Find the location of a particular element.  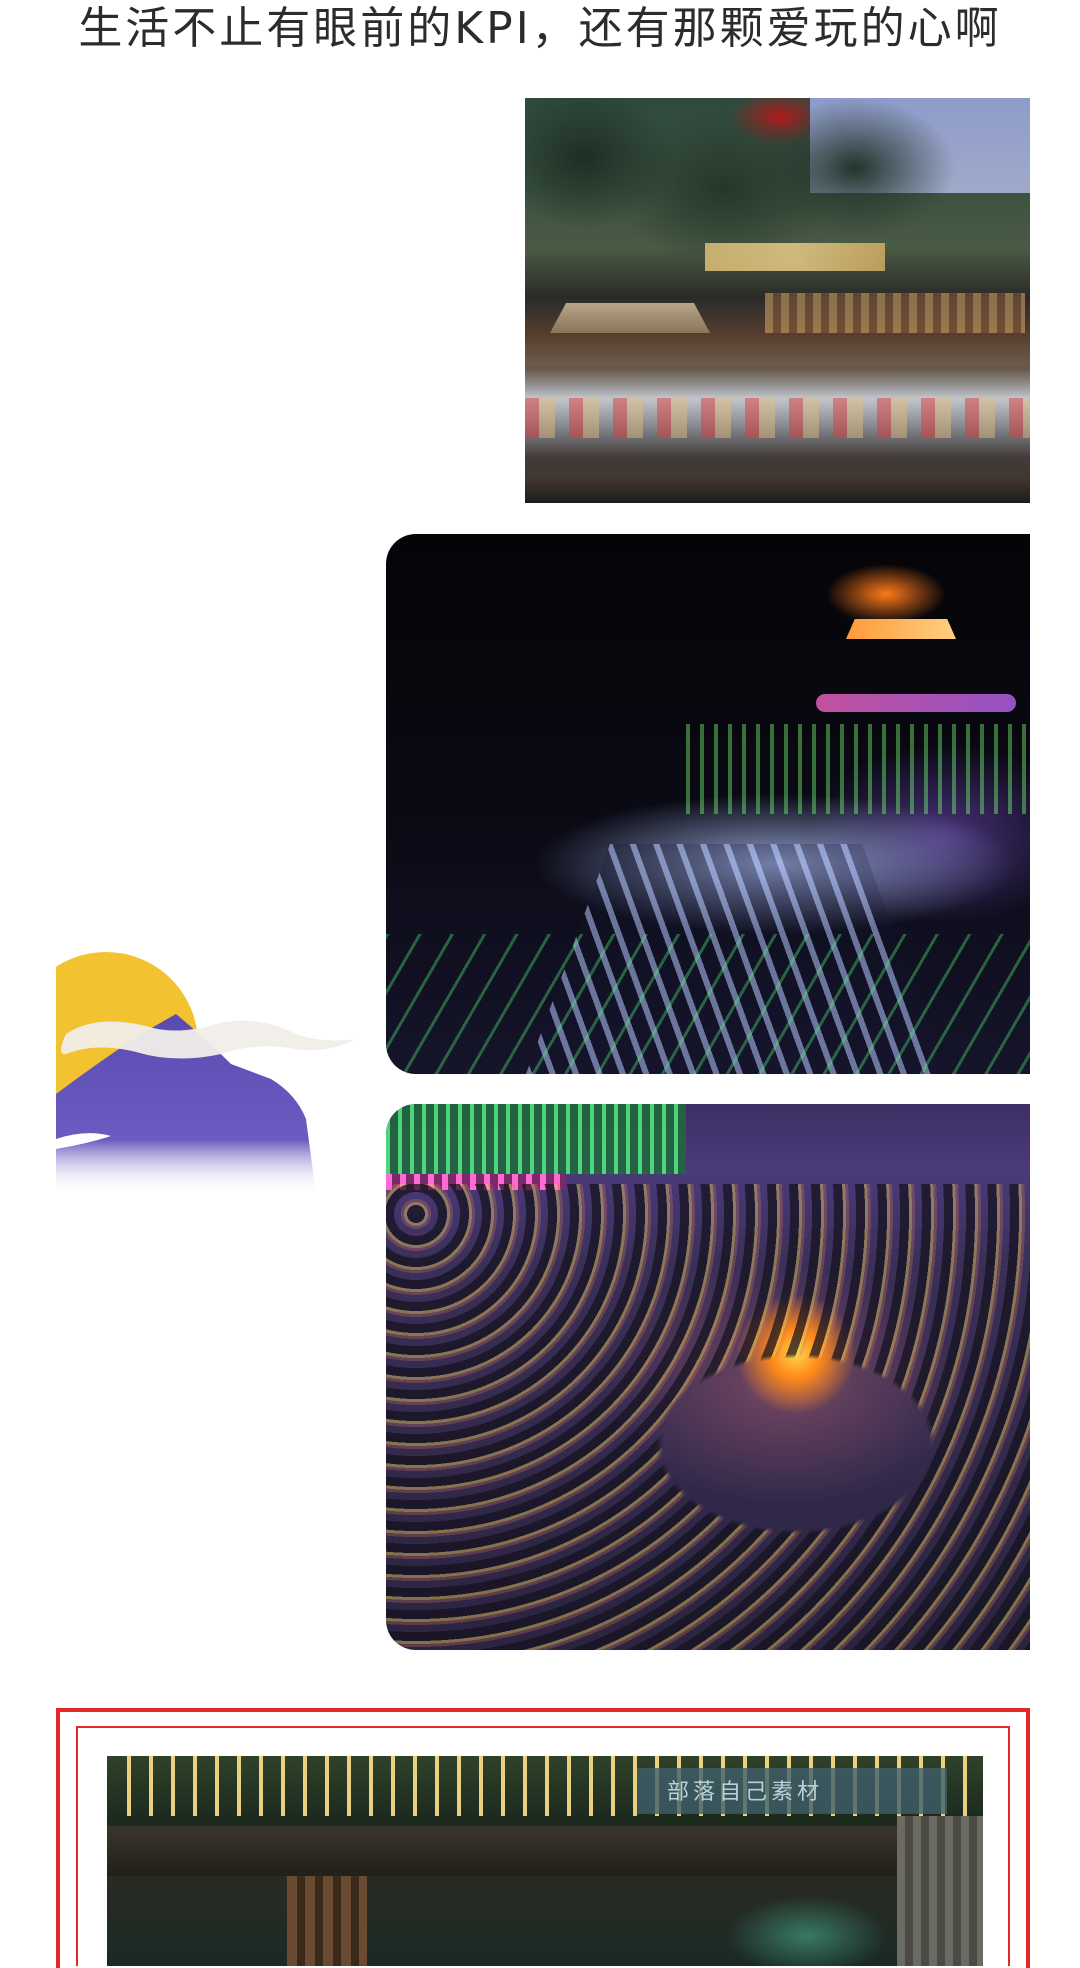

photo-sign-text: 部落自己素材 is located at coordinates (745, 1792).